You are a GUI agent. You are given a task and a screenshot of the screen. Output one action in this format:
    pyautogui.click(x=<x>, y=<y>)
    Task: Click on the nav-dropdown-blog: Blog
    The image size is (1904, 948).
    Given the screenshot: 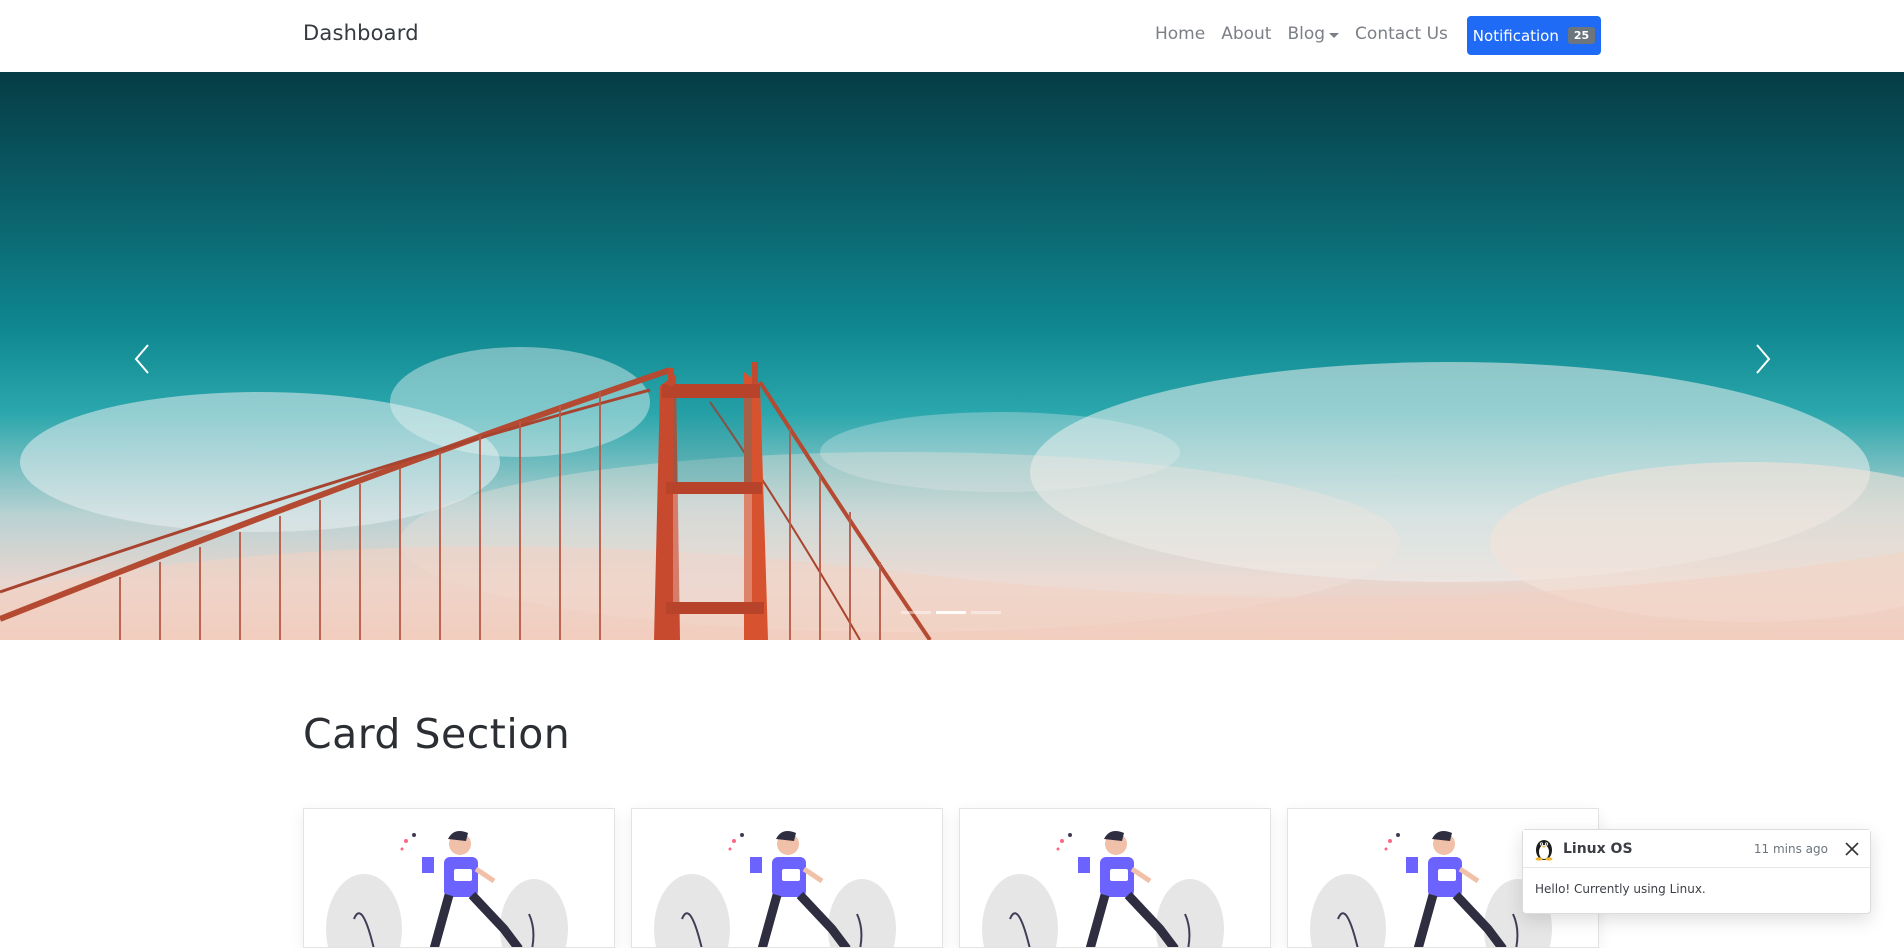 What is the action you would take?
    pyautogui.click(x=1313, y=34)
    